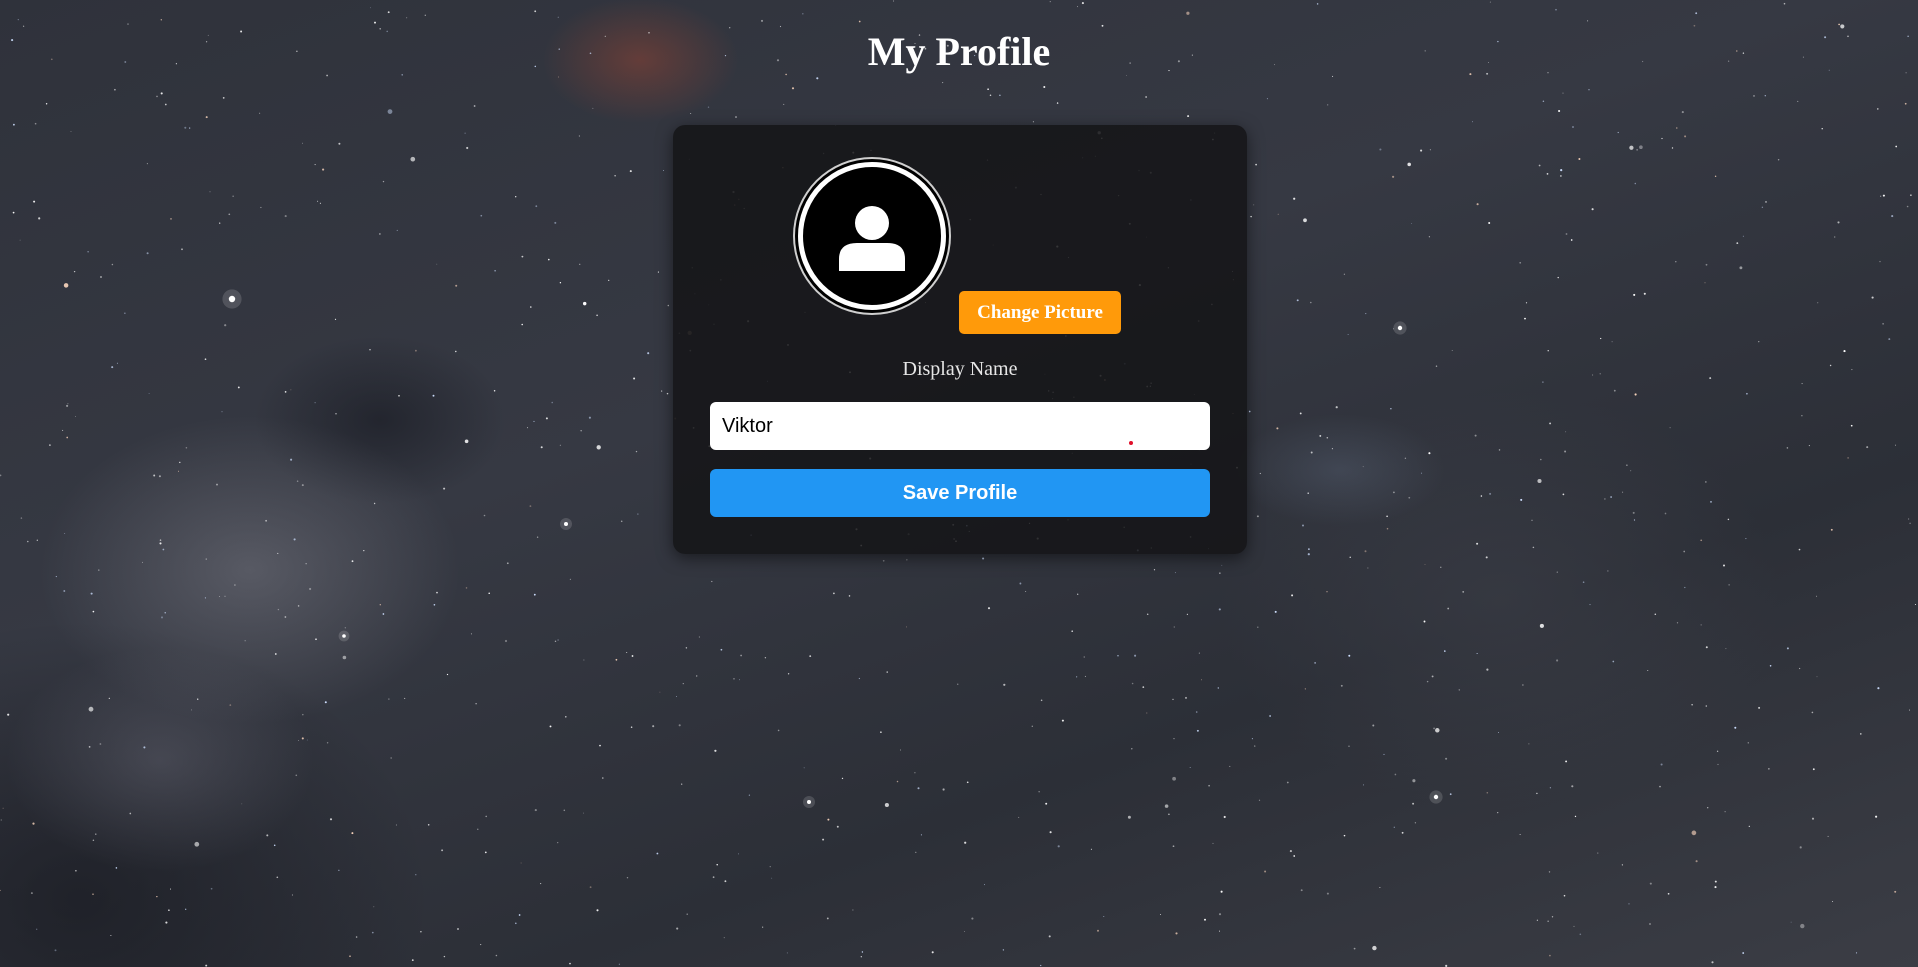 The height and width of the screenshot is (967, 1918). What do you see at coordinates (960, 493) in the screenshot?
I see `save-profile-button: Save Profile` at bounding box center [960, 493].